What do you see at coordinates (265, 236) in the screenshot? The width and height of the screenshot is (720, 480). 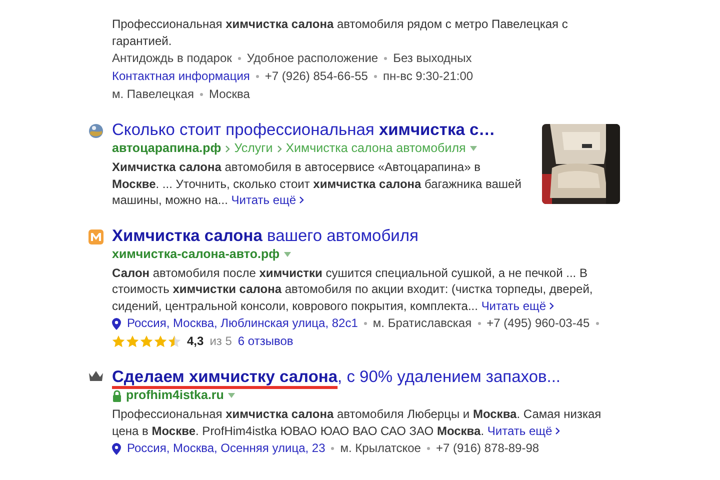 I see `result-title-link: Химчистка салона вашего автомобиля` at bounding box center [265, 236].